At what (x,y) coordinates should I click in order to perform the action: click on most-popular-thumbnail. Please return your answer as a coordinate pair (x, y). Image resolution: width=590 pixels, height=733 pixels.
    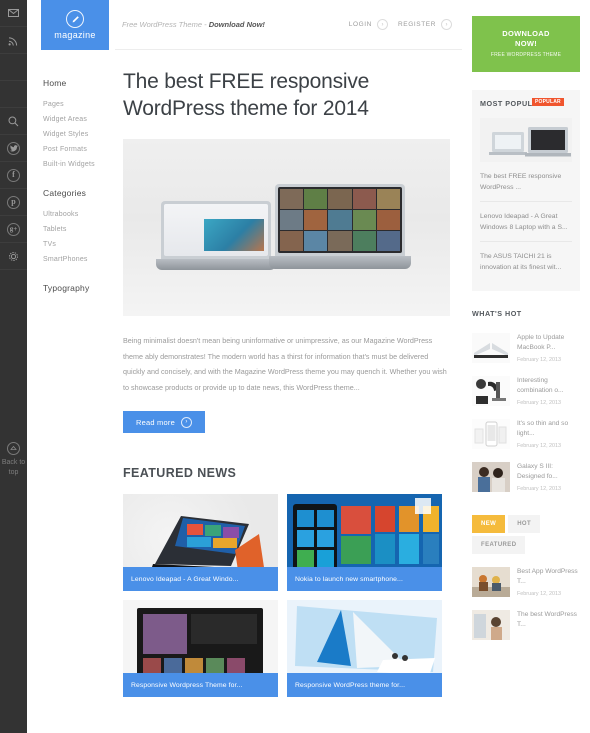
    Looking at the image, I should click on (526, 140).